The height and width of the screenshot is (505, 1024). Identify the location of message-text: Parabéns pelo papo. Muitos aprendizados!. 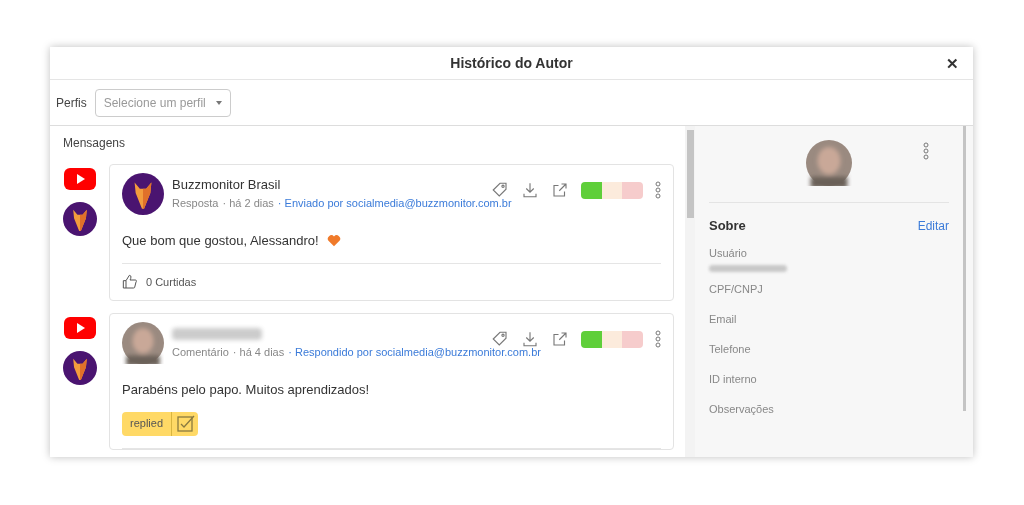
(246, 390).